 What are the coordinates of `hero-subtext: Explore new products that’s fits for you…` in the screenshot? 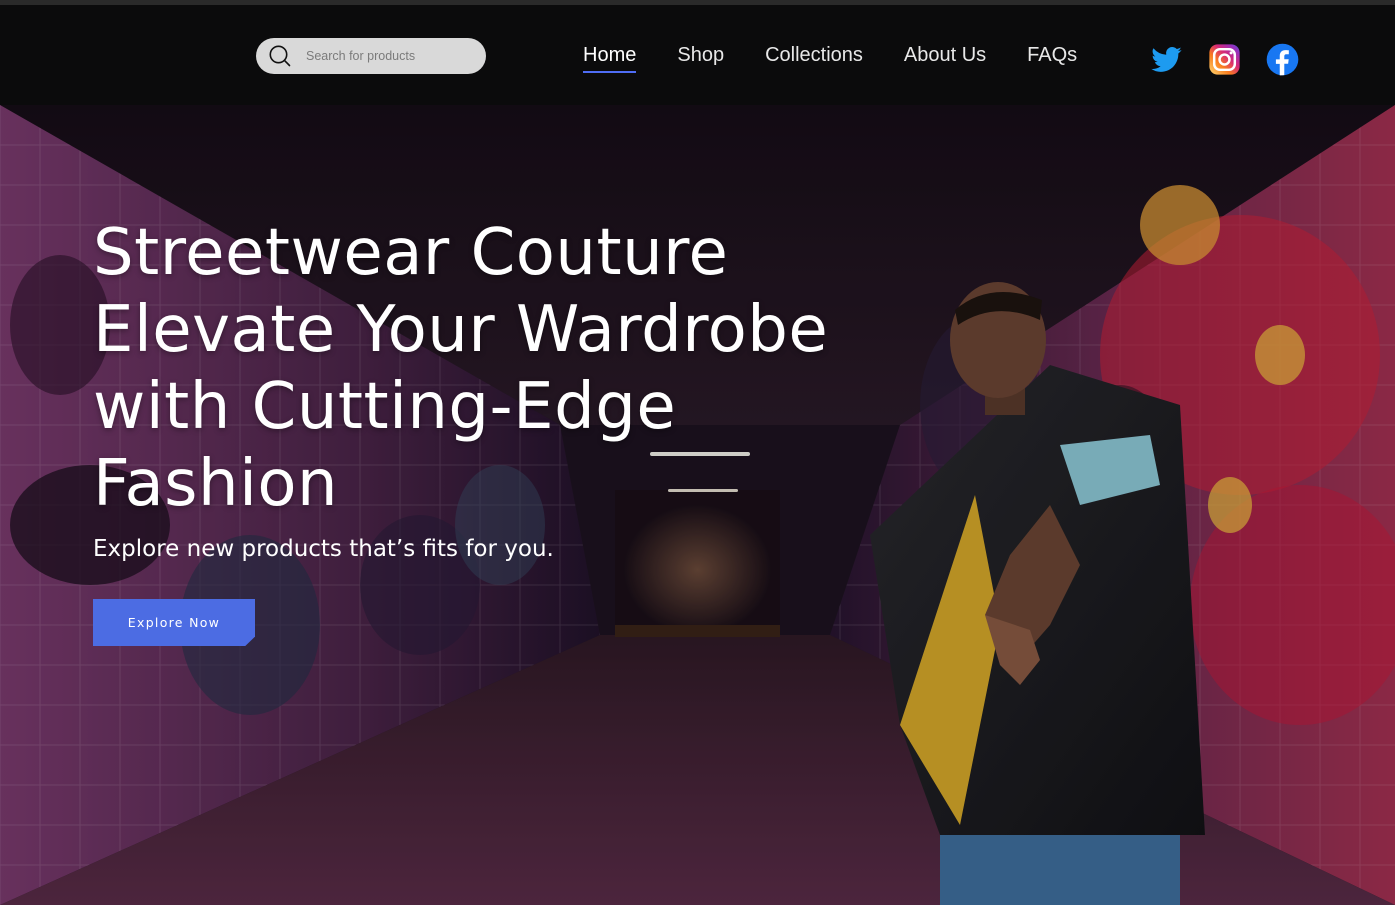 It's located at (323, 549).